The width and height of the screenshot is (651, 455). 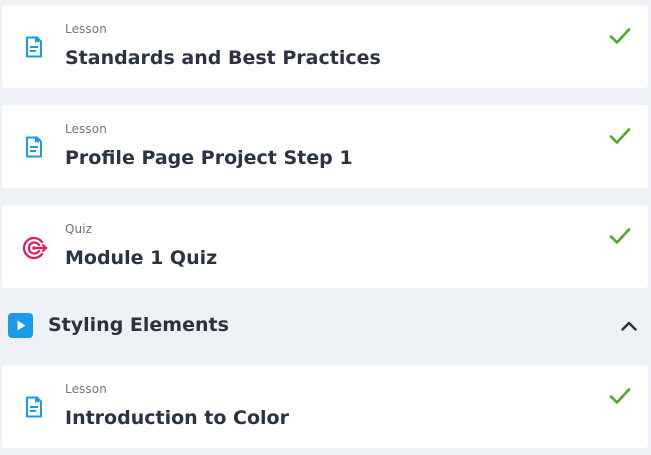 I want to click on item-title: Profile Page Project Step 1, so click(x=209, y=158).